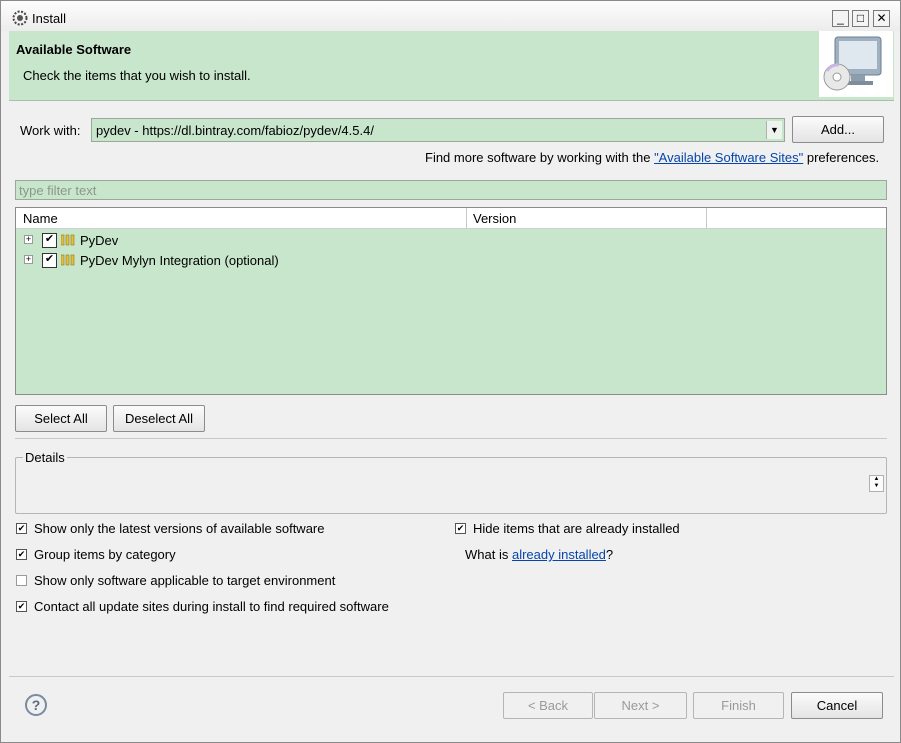  I want to click on page-title: Available Software, so click(74, 49).